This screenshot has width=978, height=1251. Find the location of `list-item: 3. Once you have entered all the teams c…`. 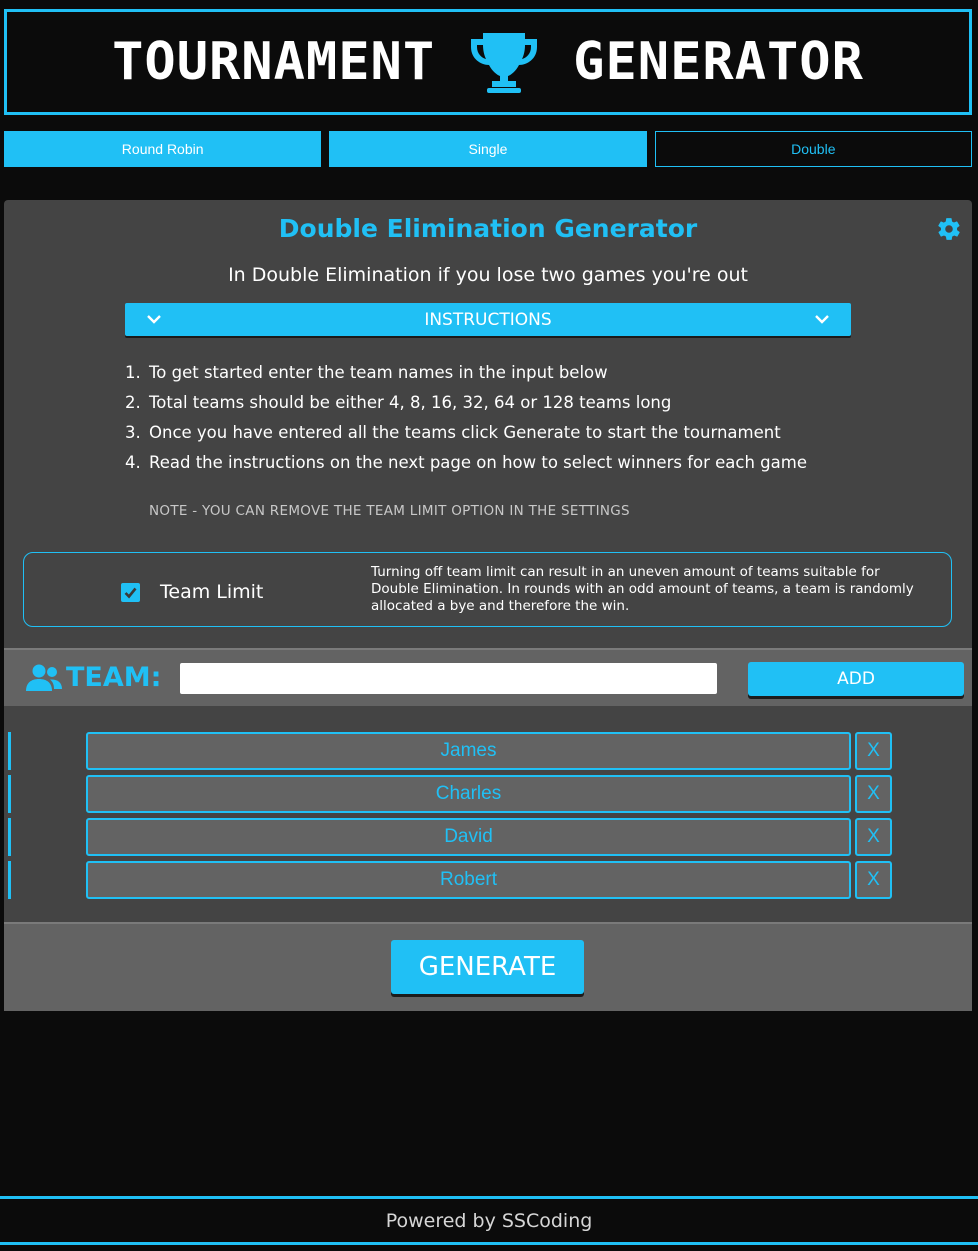

list-item: 3. Once you have entered all the teams c… is located at coordinates (453, 432).